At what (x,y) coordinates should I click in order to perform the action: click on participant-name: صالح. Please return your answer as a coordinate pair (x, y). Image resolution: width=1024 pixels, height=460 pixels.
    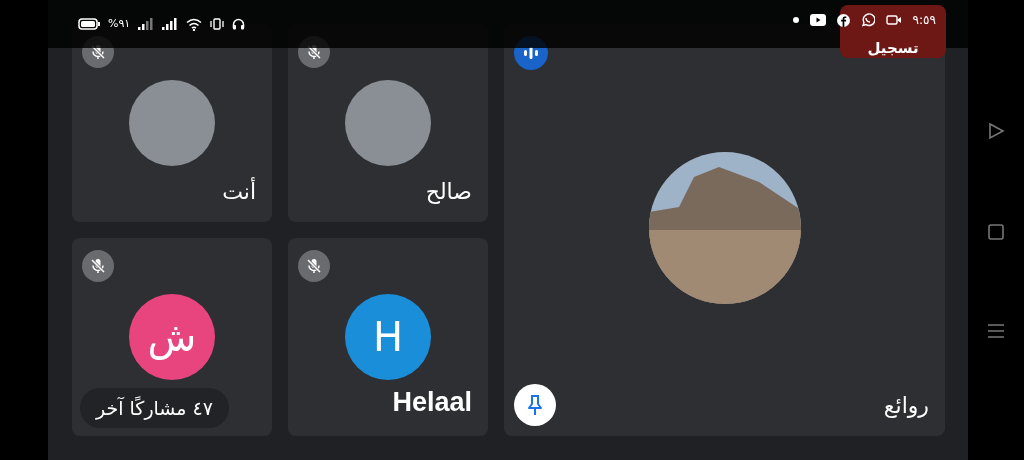
    Looking at the image, I should click on (448, 192).